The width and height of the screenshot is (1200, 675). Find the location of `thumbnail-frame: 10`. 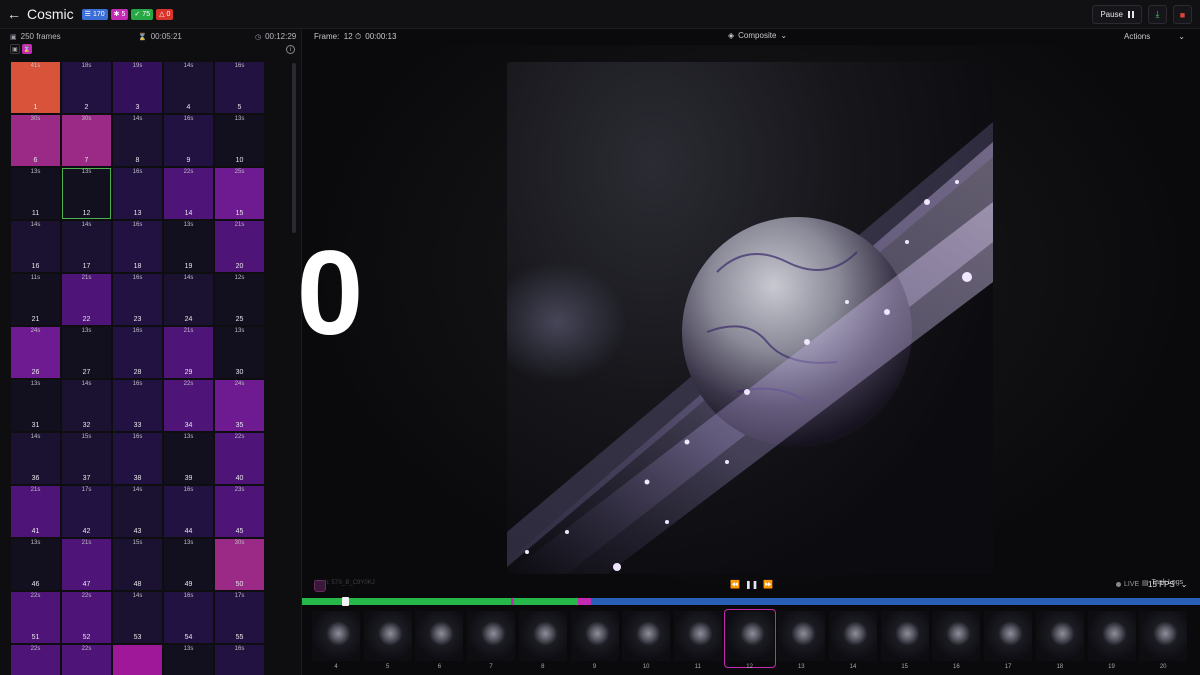

thumbnail-frame: 10 is located at coordinates (646, 640).